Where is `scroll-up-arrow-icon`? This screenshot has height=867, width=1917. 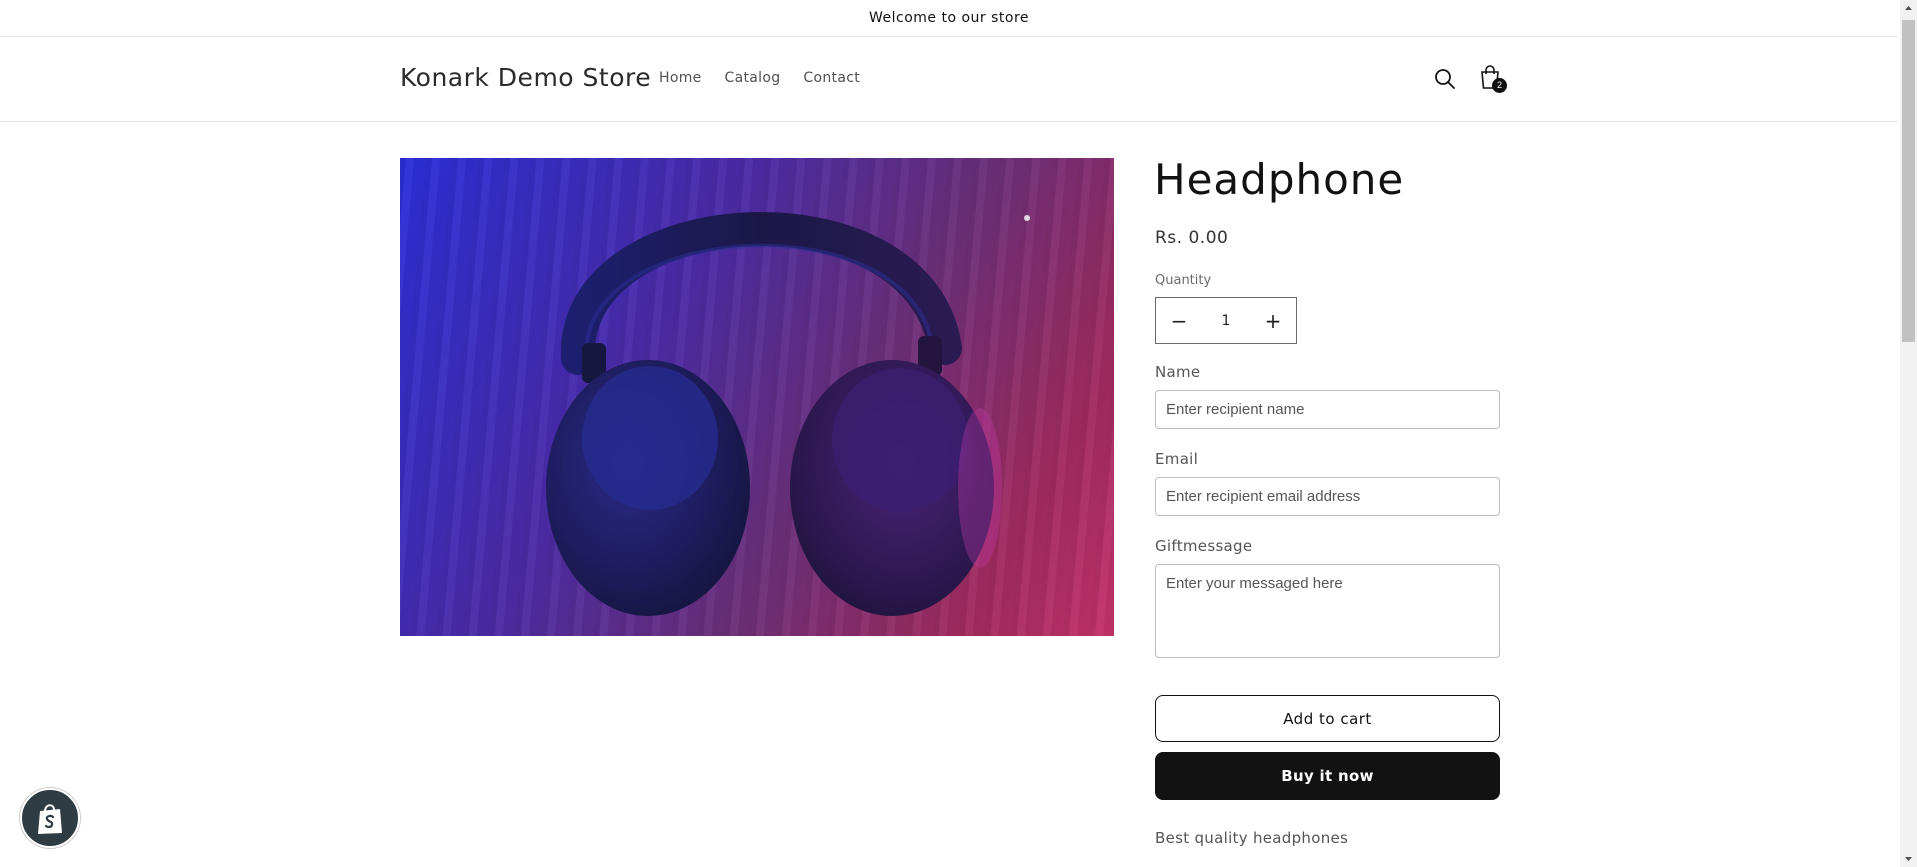
scroll-up-arrow-icon is located at coordinates (1908, 8).